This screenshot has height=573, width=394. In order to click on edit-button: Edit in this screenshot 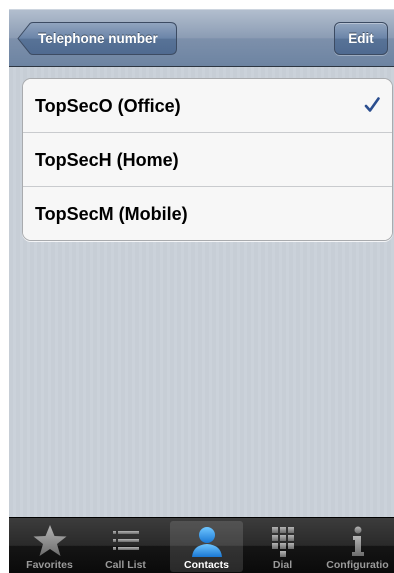, I will do `click(361, 38)`.